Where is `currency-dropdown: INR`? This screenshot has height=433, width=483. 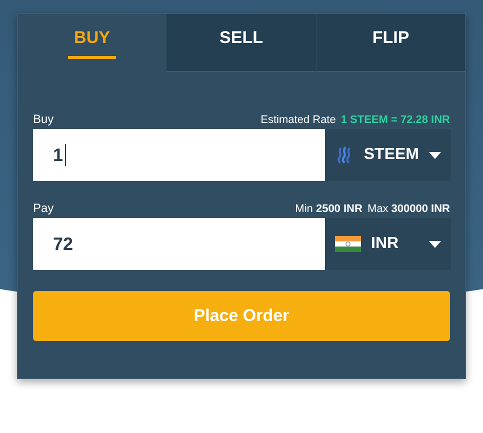 currency-dropdown: INR is located at coordinates (388, 244).